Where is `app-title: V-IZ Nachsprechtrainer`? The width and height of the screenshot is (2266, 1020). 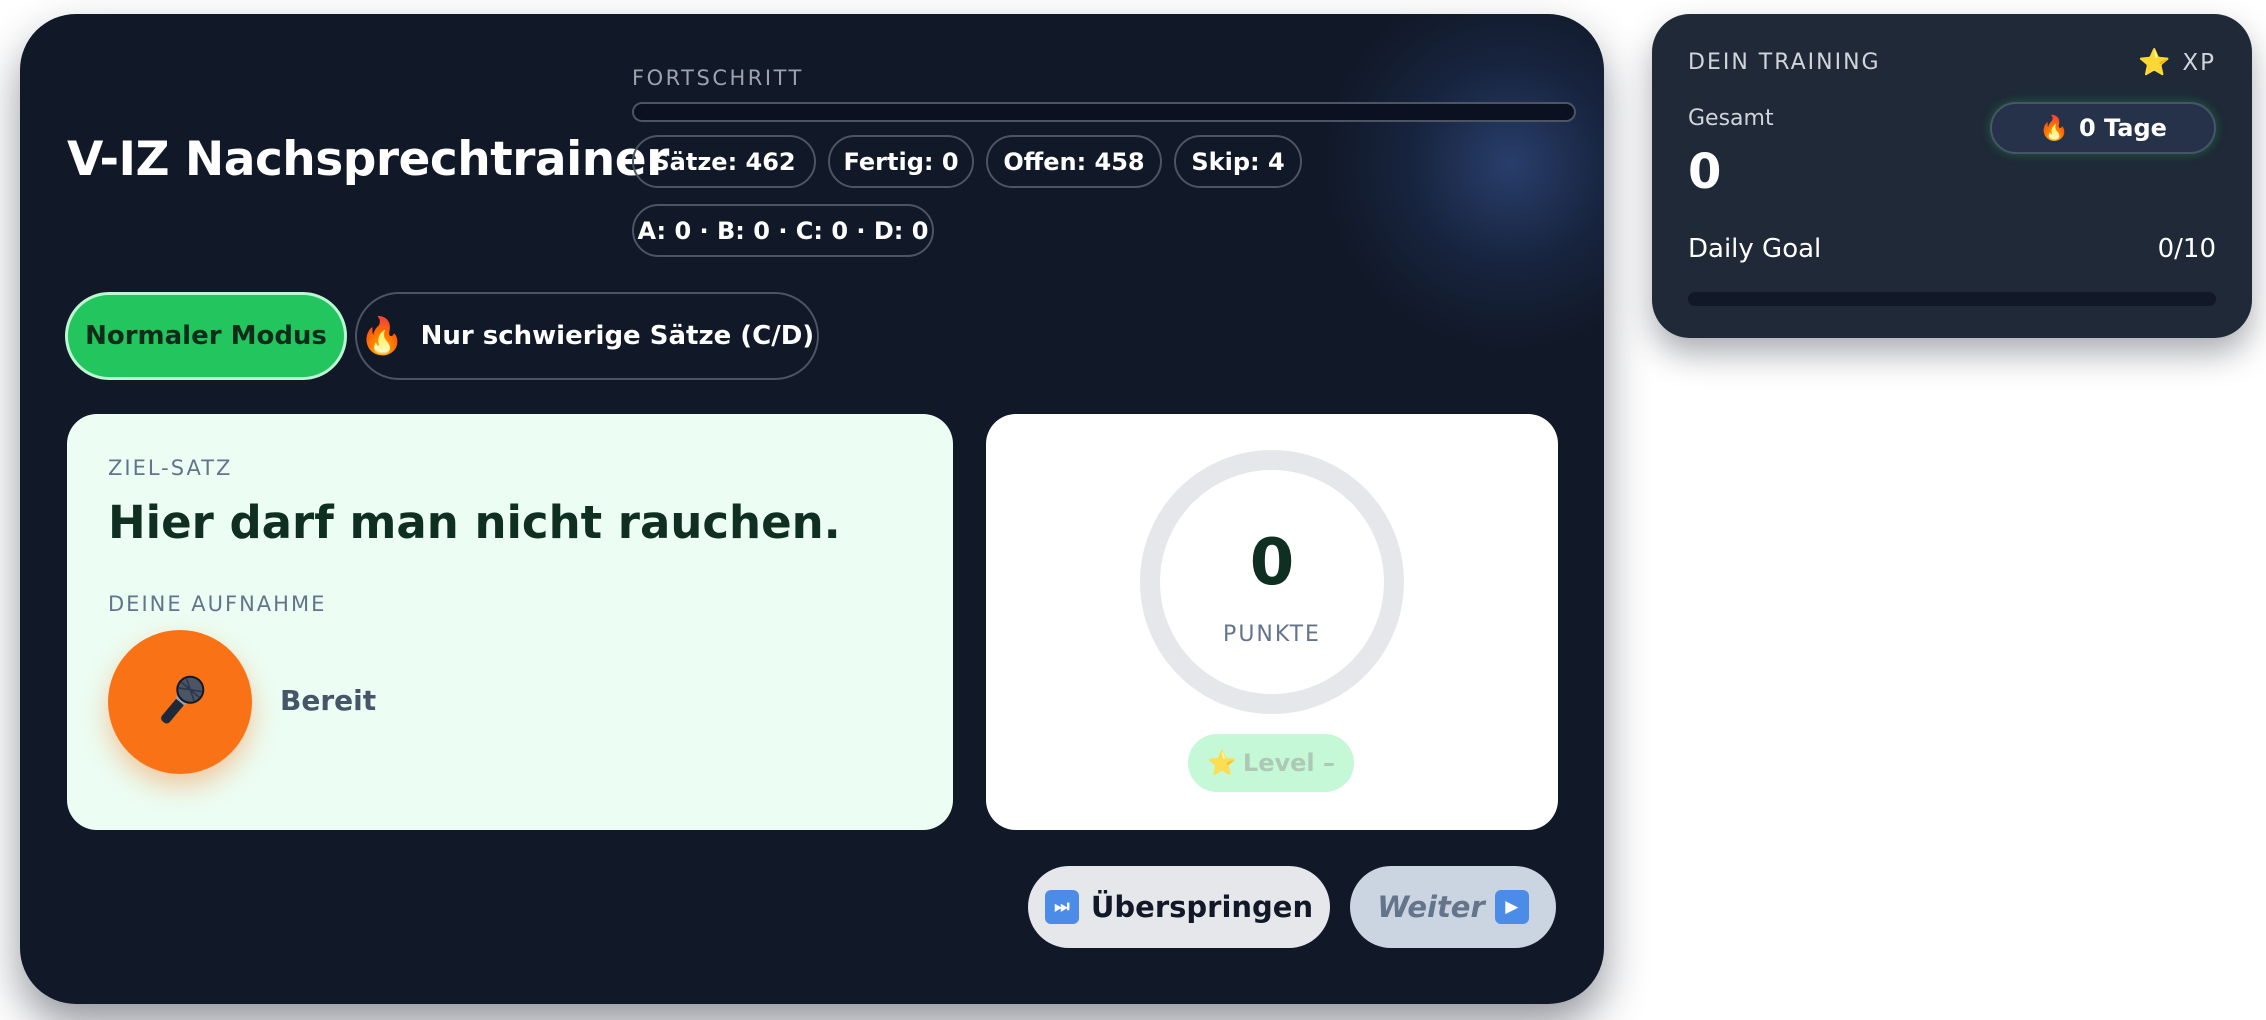 app-title: V-IZ Nachsprechtrainer is located at coordinates (368, 159).